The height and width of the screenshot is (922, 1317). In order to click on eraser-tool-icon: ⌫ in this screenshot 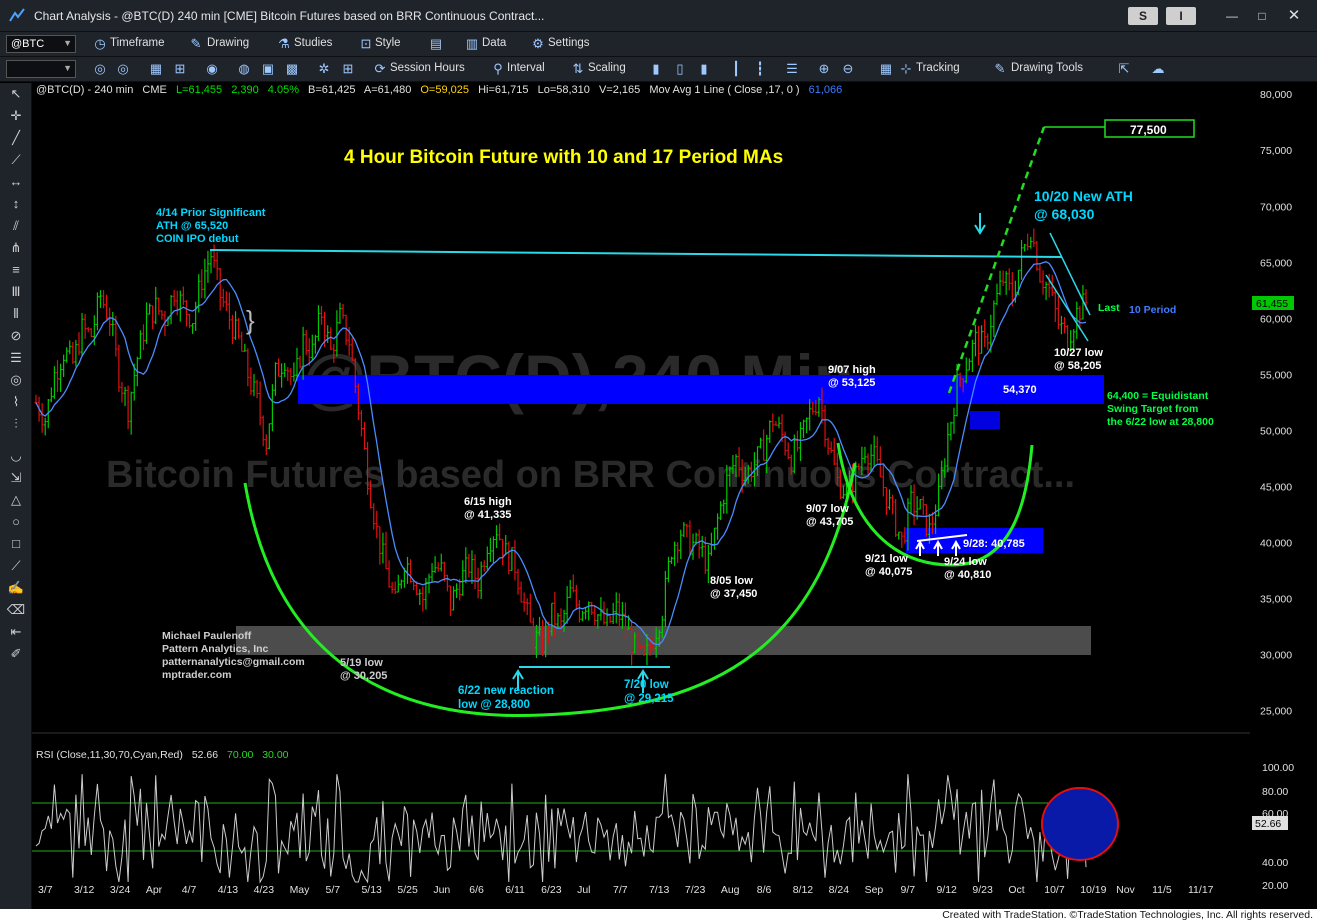, I will do `click(16, 610)`.